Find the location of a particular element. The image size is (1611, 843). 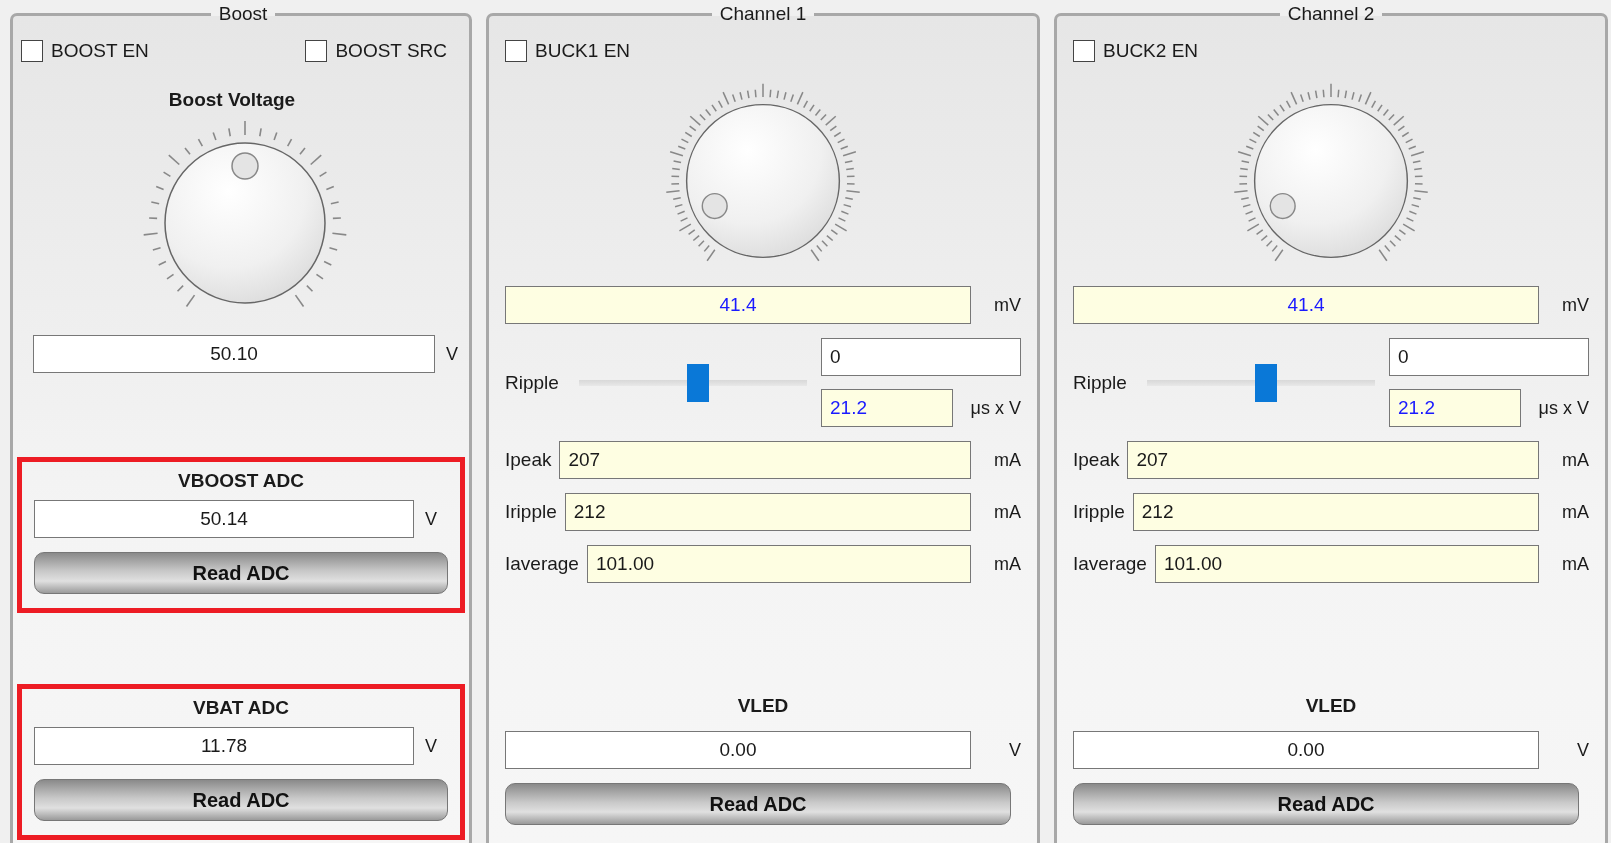

panel-title: Boost is located at coordinates (243, 14).